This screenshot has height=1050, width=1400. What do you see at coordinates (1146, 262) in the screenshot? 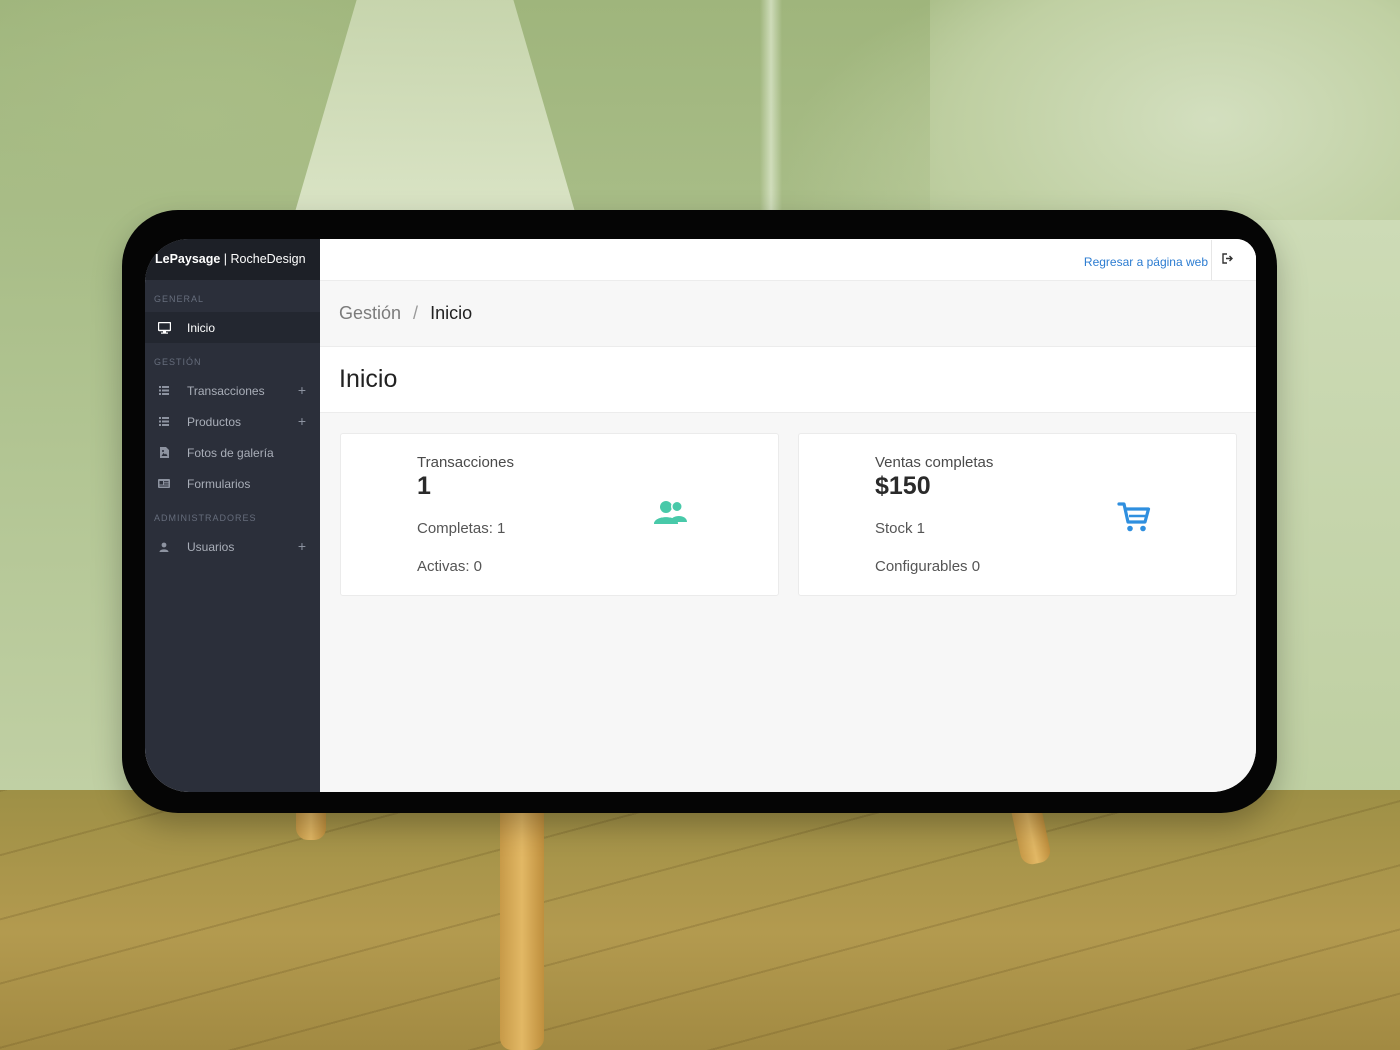
I see `back-to-website-link: Regresar a página web` at bounding box center [1146, 262].